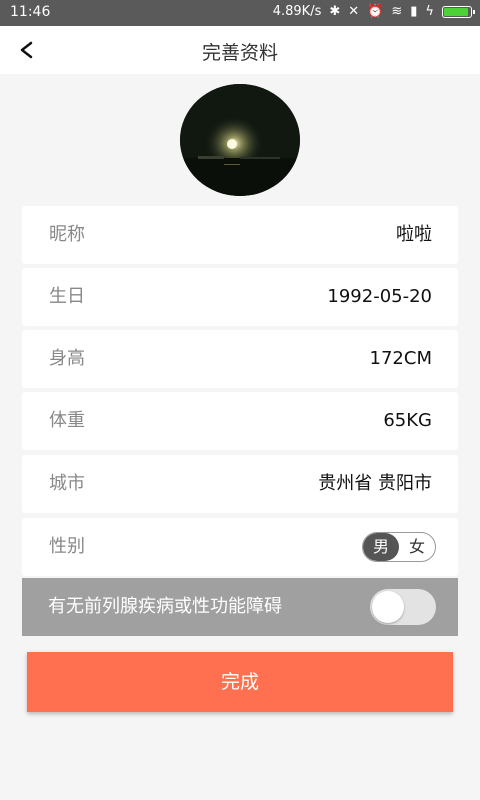 This screenshot has height=800, width=480. Describe the element at coordinates (400, 358) in the screenshot. I see `height-value: 172CM` at that location.